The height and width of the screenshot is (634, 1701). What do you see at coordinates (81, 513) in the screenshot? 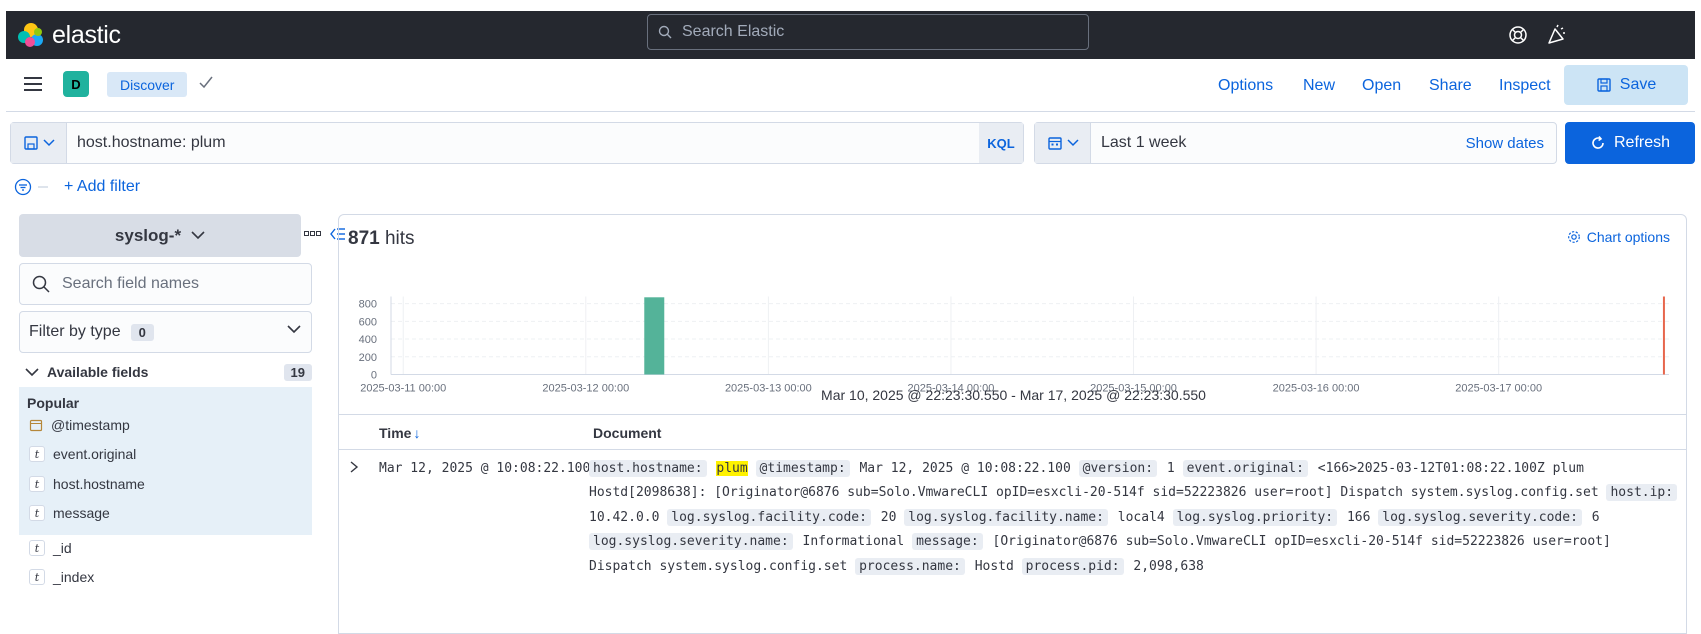
I see `field-name: message` at bounding box center [81, 513].